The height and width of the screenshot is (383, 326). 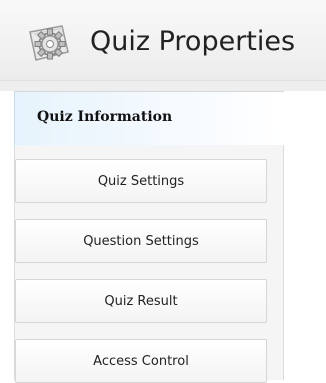 I want to click on tab-quiz-information: Quiz Information, so click(x=149, y=118).